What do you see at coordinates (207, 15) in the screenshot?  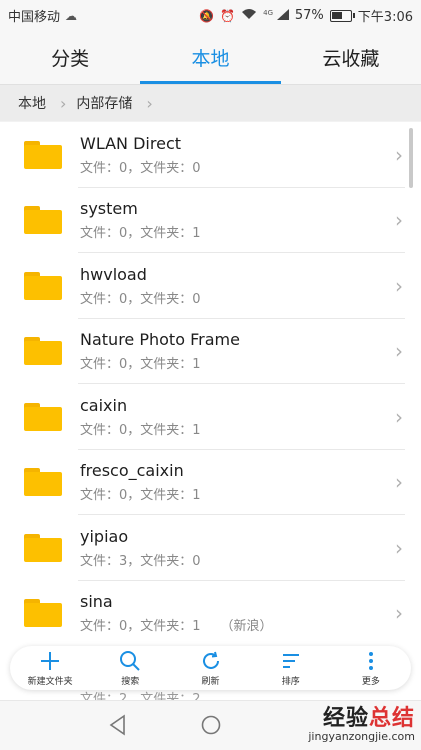 I see `mute-icon: 🔕` at bounding box center [207, 15].